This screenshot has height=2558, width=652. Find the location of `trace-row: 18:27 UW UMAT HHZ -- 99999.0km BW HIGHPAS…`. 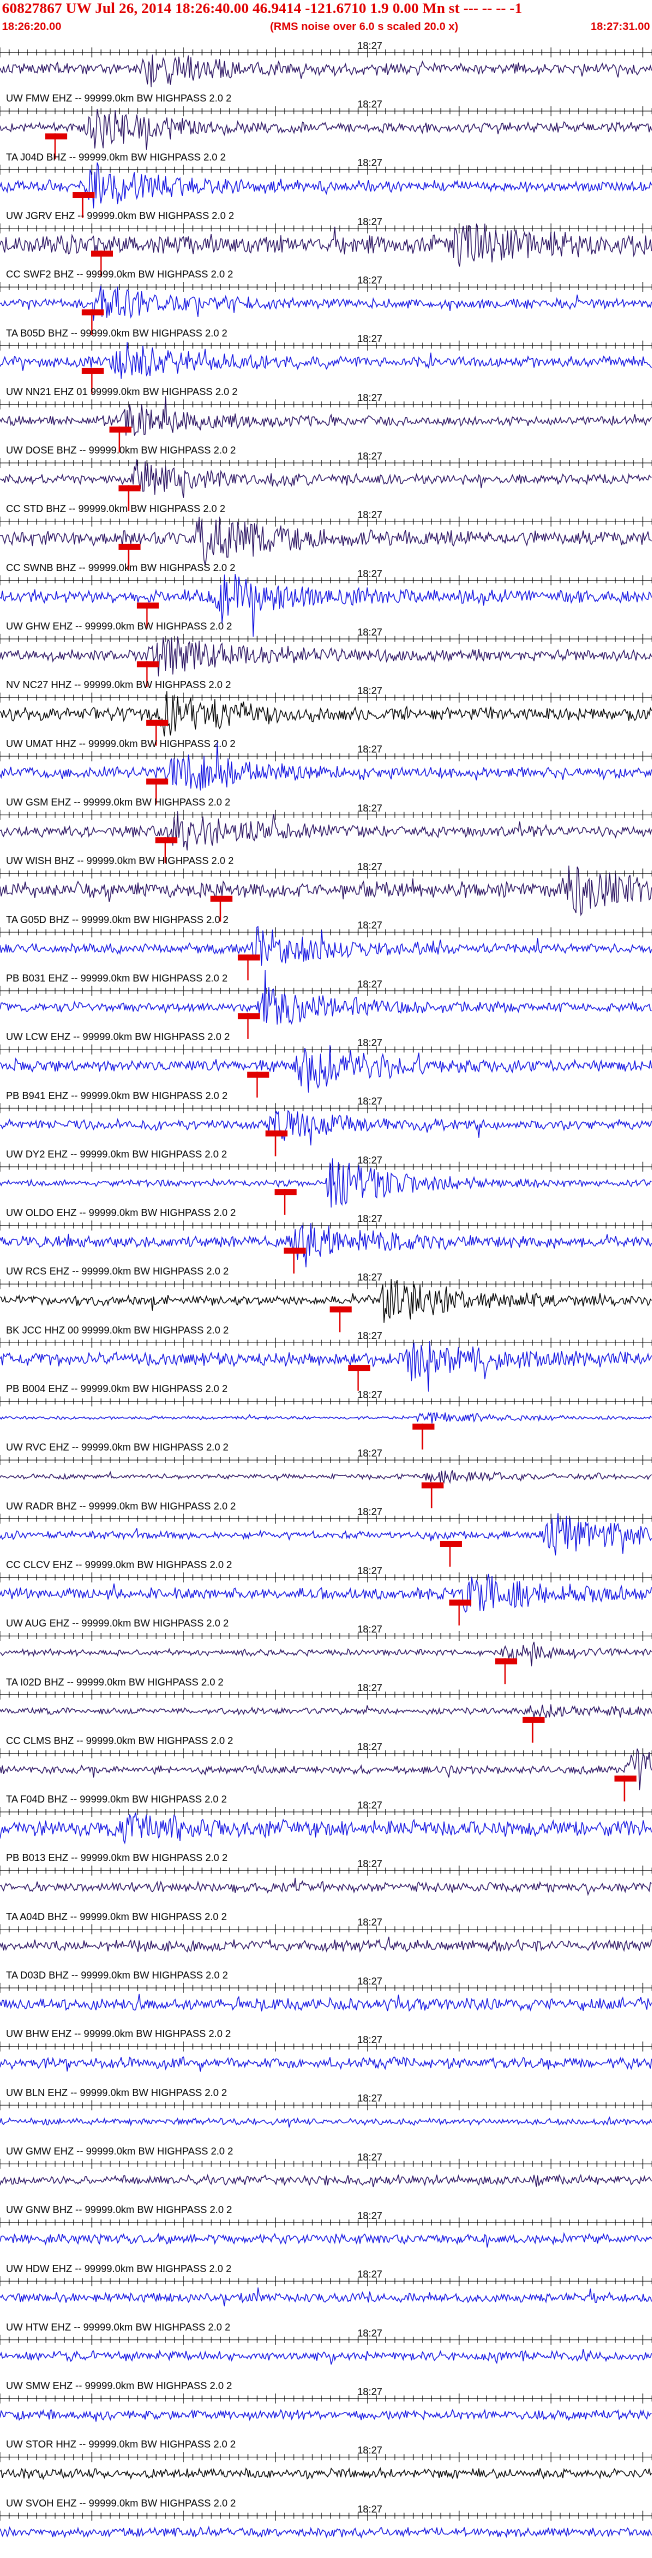

trace-row: 18:27 UW UMAT HHZ -- 99999.0km BW HIGHPAS… is located at coordinates (326, 772).